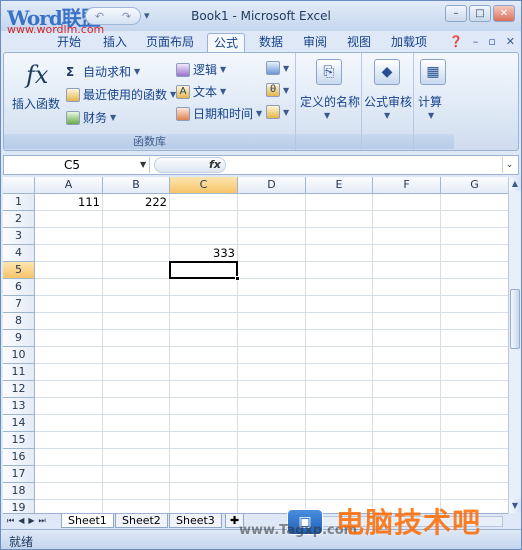  I want to click on row-header-5: 5, so click(19, 270).